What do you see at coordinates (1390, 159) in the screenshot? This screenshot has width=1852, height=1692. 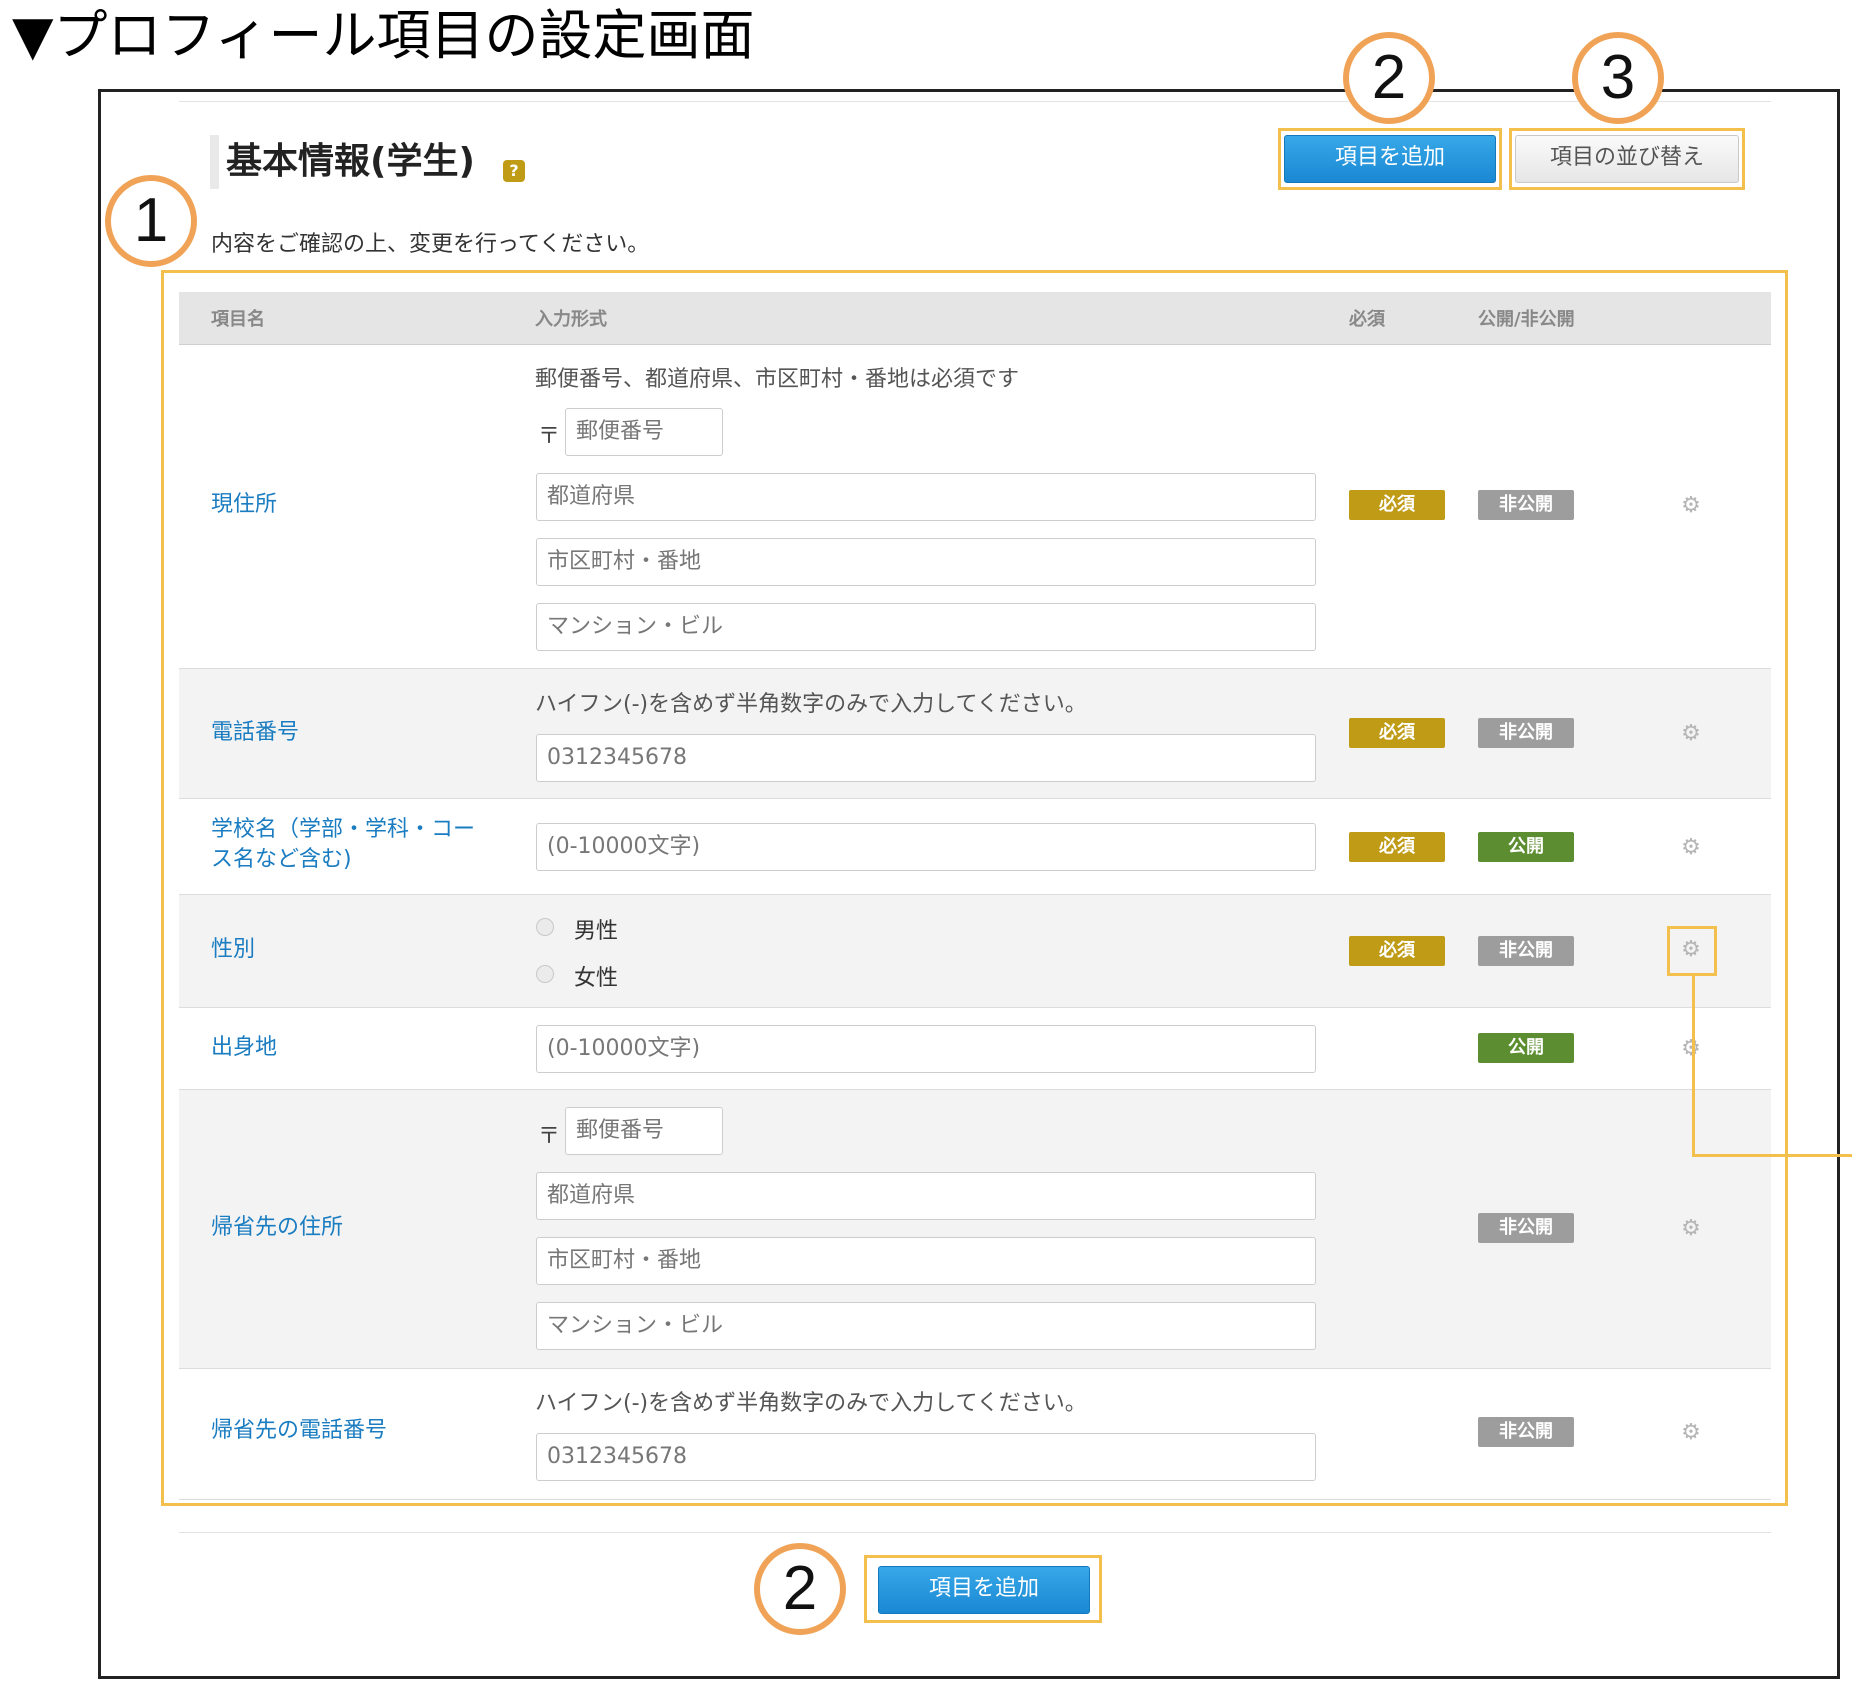 I see `add-item-button-top: 項目を追加` at bounding box center [1390, 159].